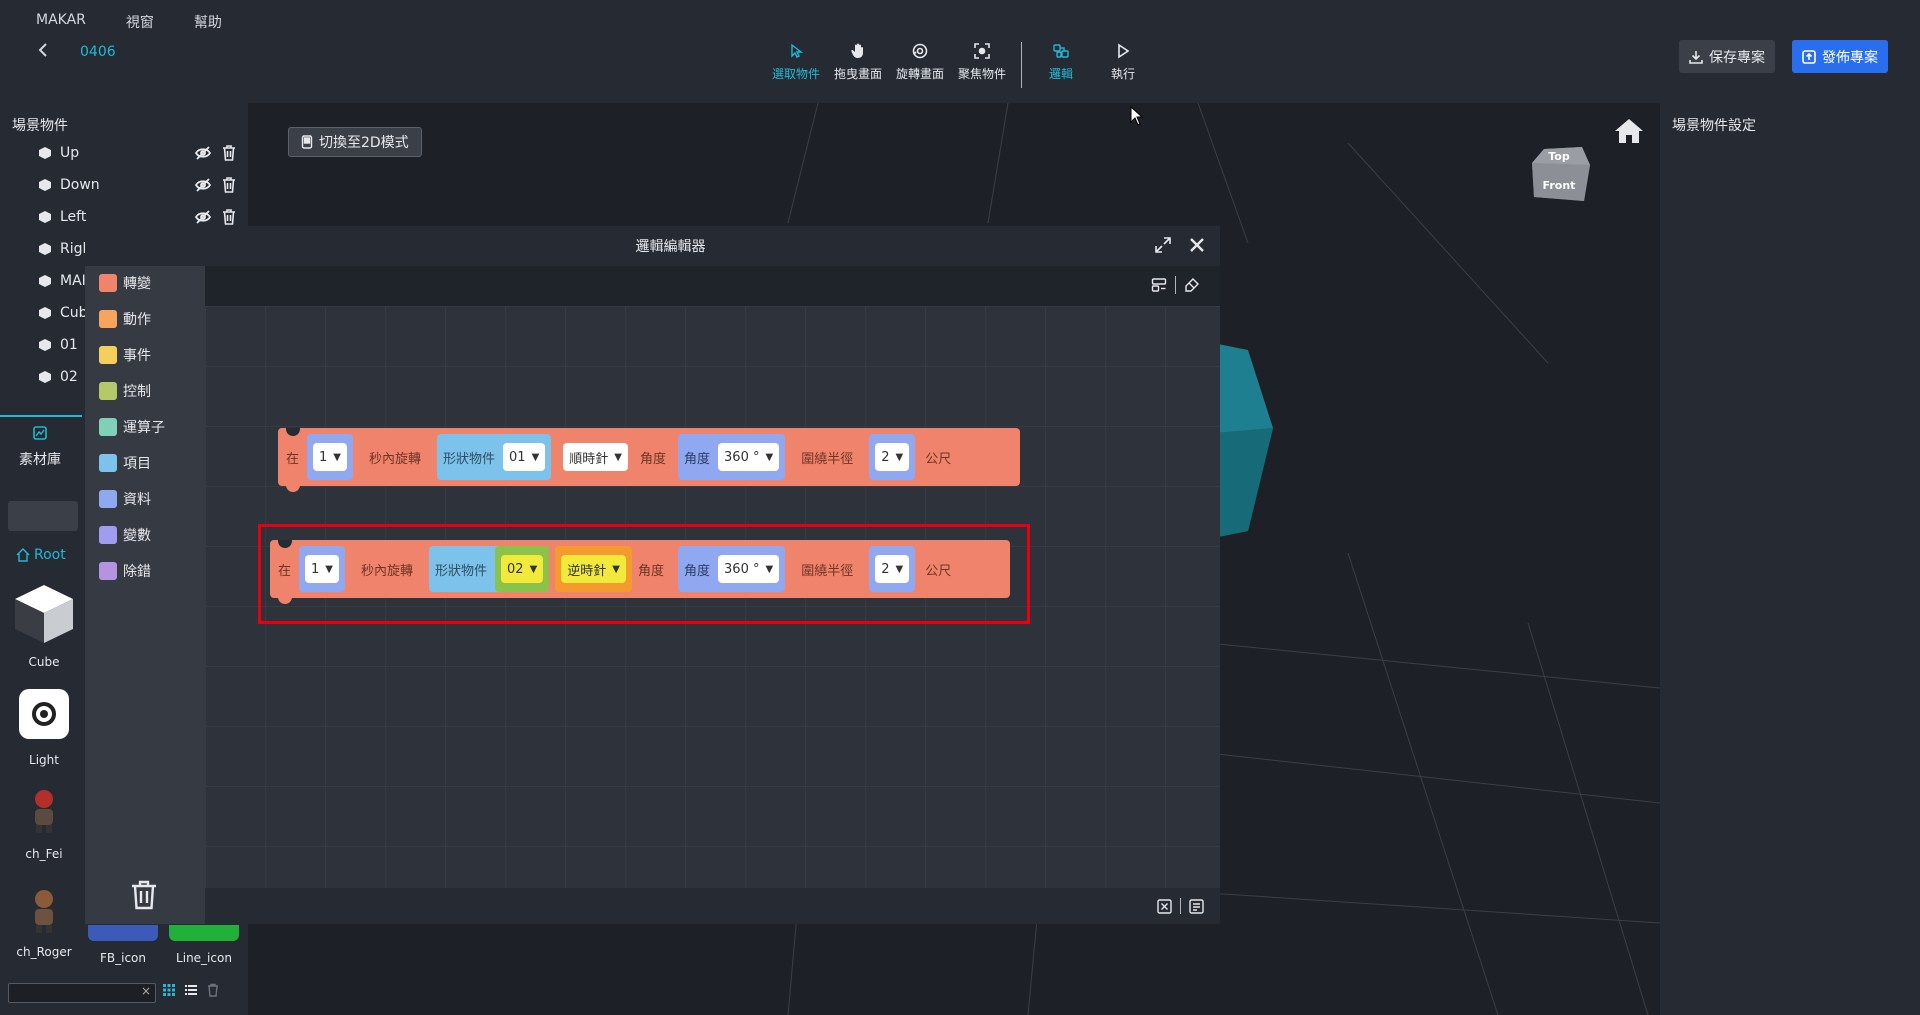 The height and width of the screenshot is (1015, 1920). What do you see at coordinates (43, 516) in the screenshot?
I see `library-search-input` at bounding box center [43, 516].